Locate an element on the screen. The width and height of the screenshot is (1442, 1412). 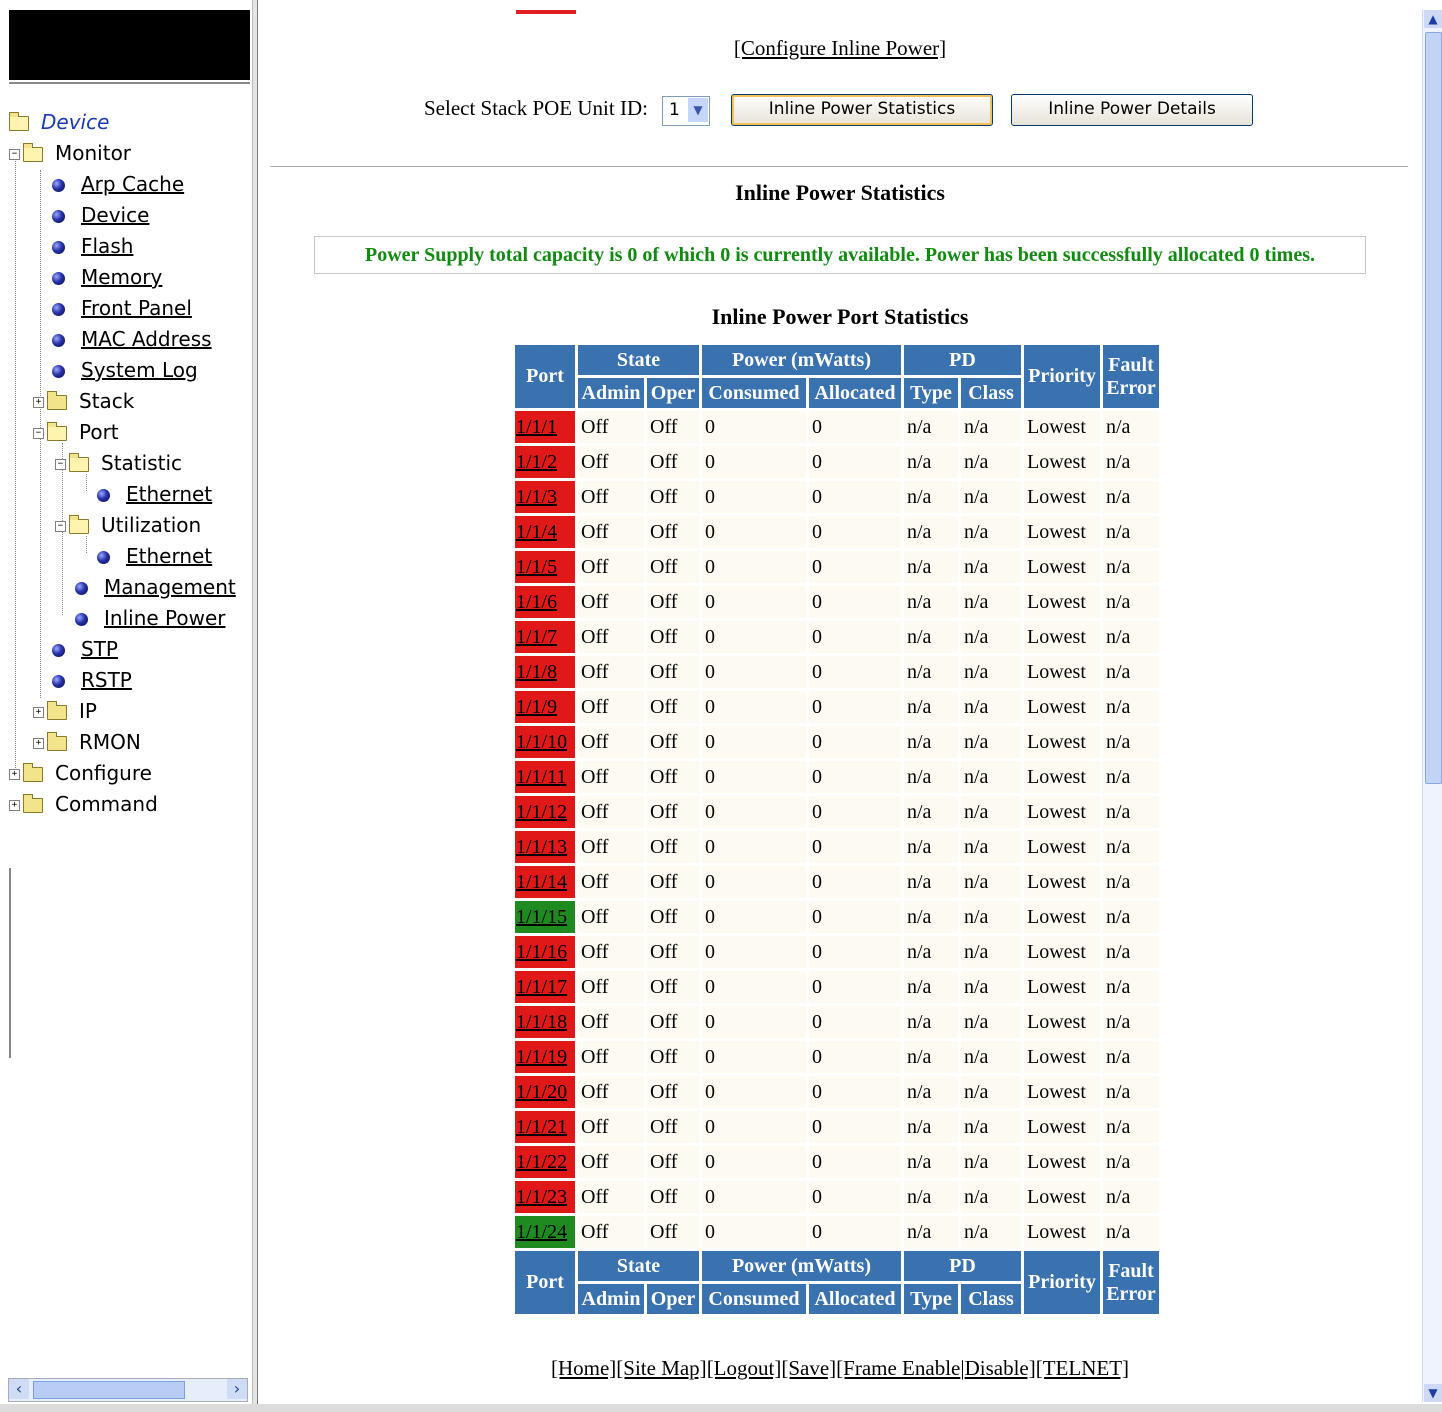
tree-item-system-log: System Log is located at coordinates (125, 370).